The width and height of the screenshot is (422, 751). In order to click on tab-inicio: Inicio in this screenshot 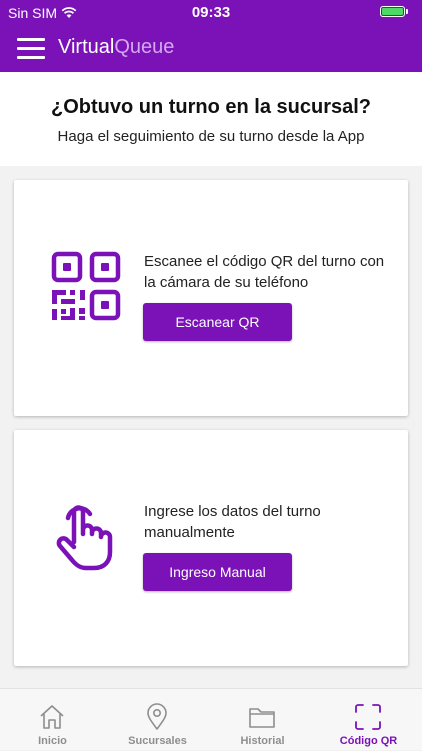, I will do `click(52, 720)`.